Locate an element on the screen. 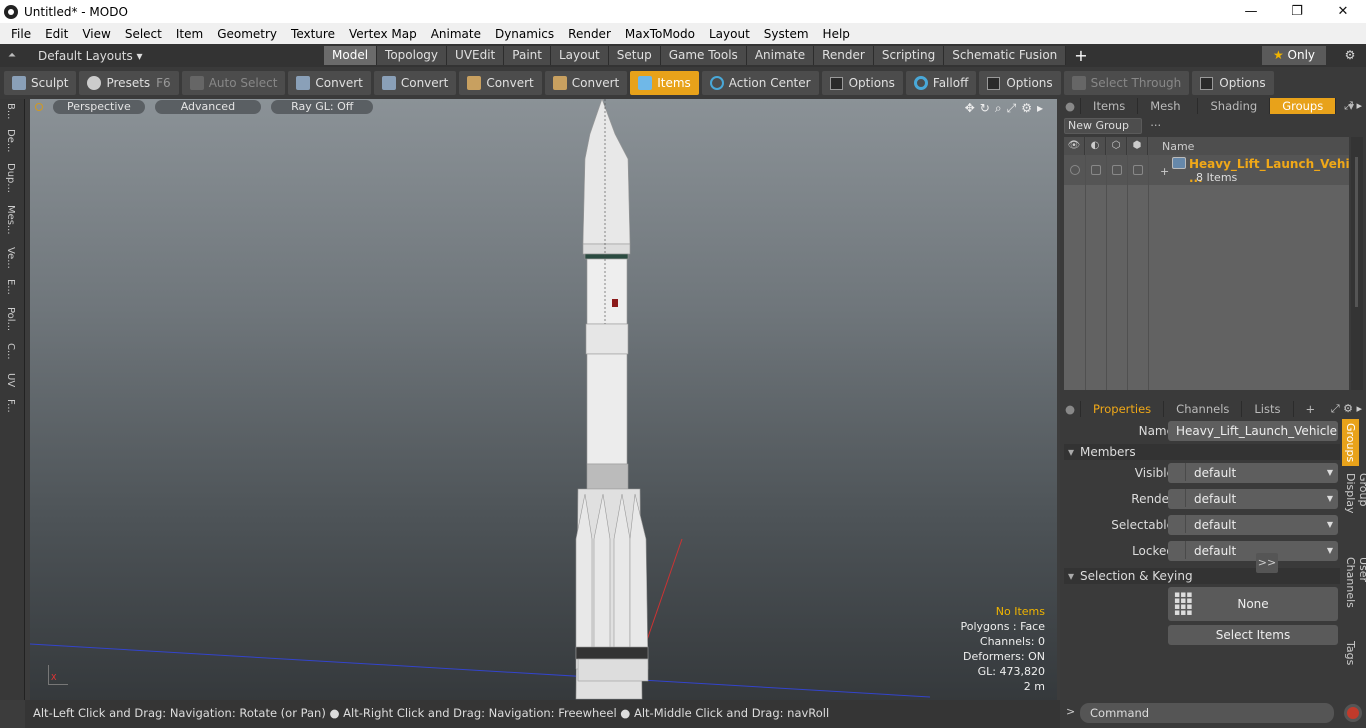  tab-animate: Animate is located at coordinates (780, 55).